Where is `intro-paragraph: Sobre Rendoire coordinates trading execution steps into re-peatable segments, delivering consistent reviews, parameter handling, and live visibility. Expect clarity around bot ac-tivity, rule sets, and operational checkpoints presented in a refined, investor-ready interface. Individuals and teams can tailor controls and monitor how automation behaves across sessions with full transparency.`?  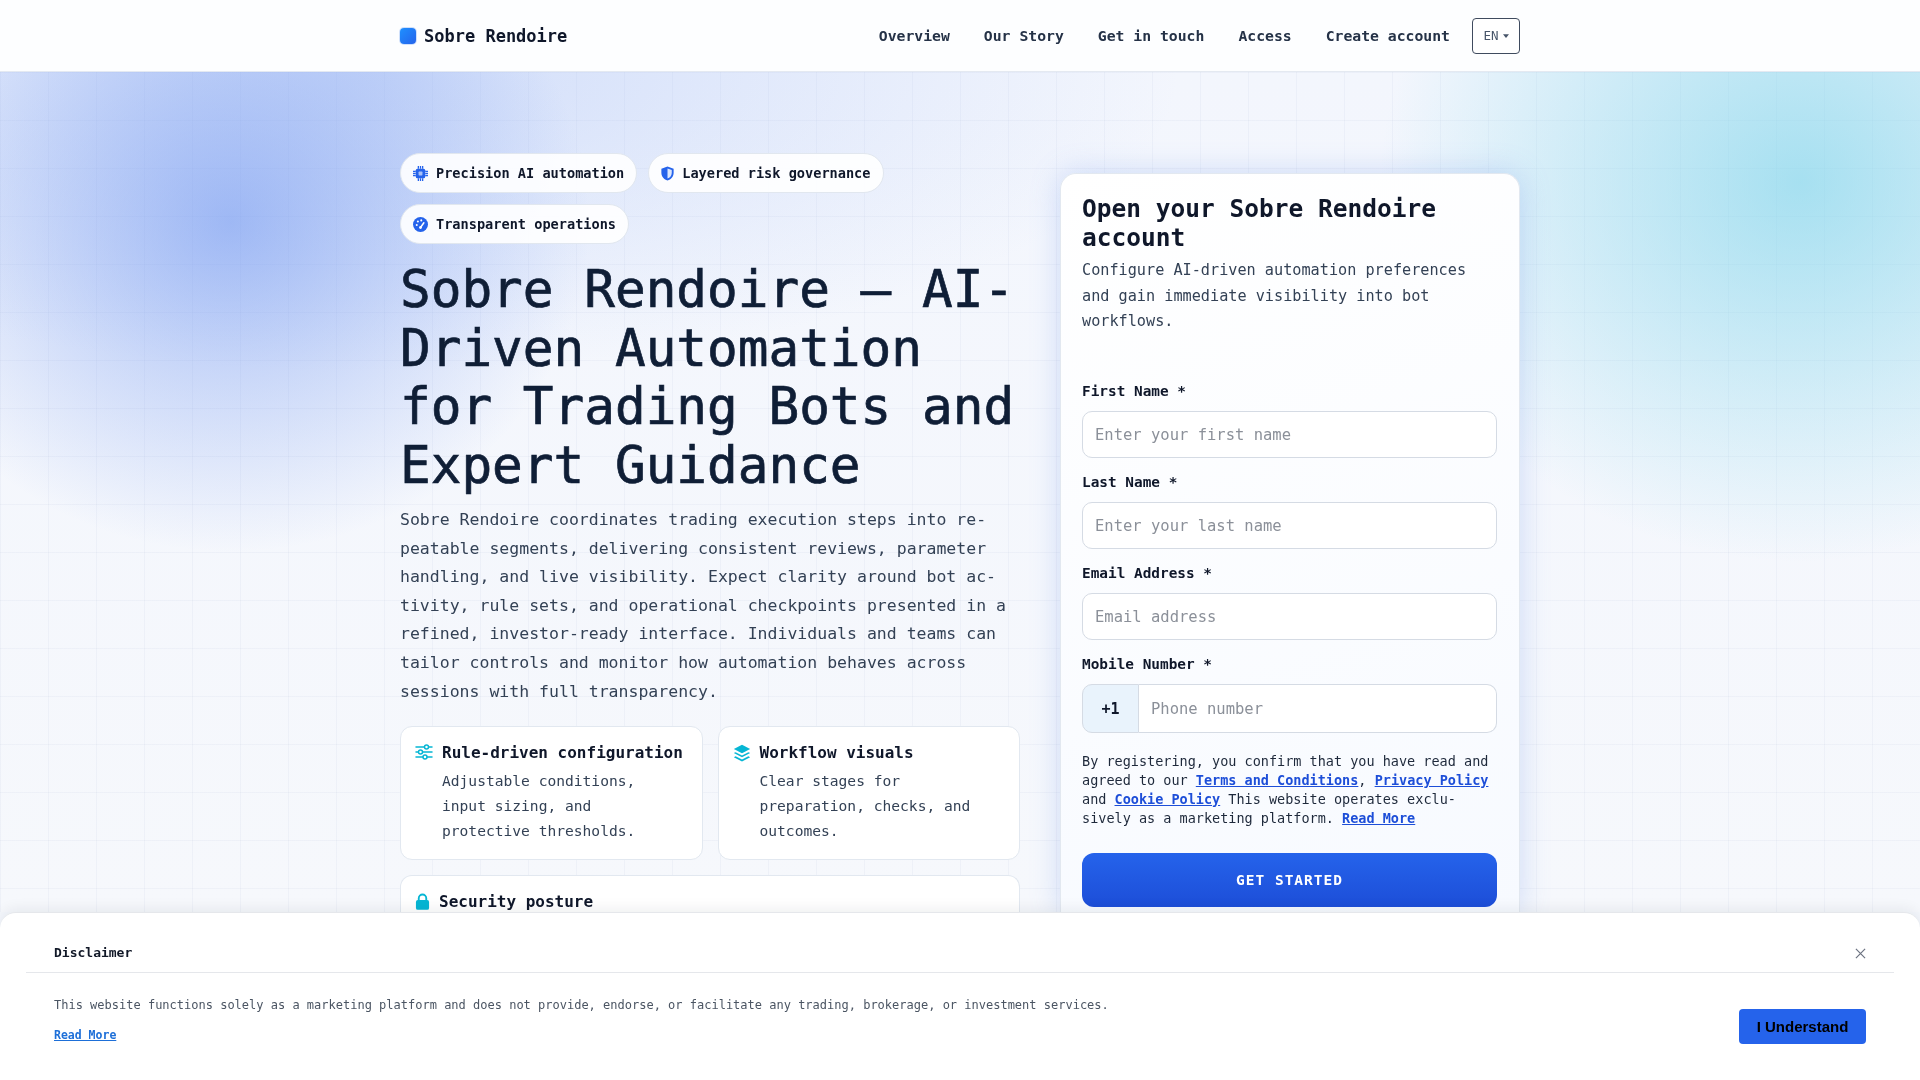
intro-paragraph: Sobre Rendoire coordinates trading execution steps into re-peatable segments, delivering consistent reviews, parameter handling, and live visibility. Expect clarity around bot ac-tivity, rule sets, and operational checkpoints presented in a refined, investor-ready interface. Individuals and teams can tailor controls and monitor how automation behaves across sessions with full transparency. is located at coordinates (703, 606).